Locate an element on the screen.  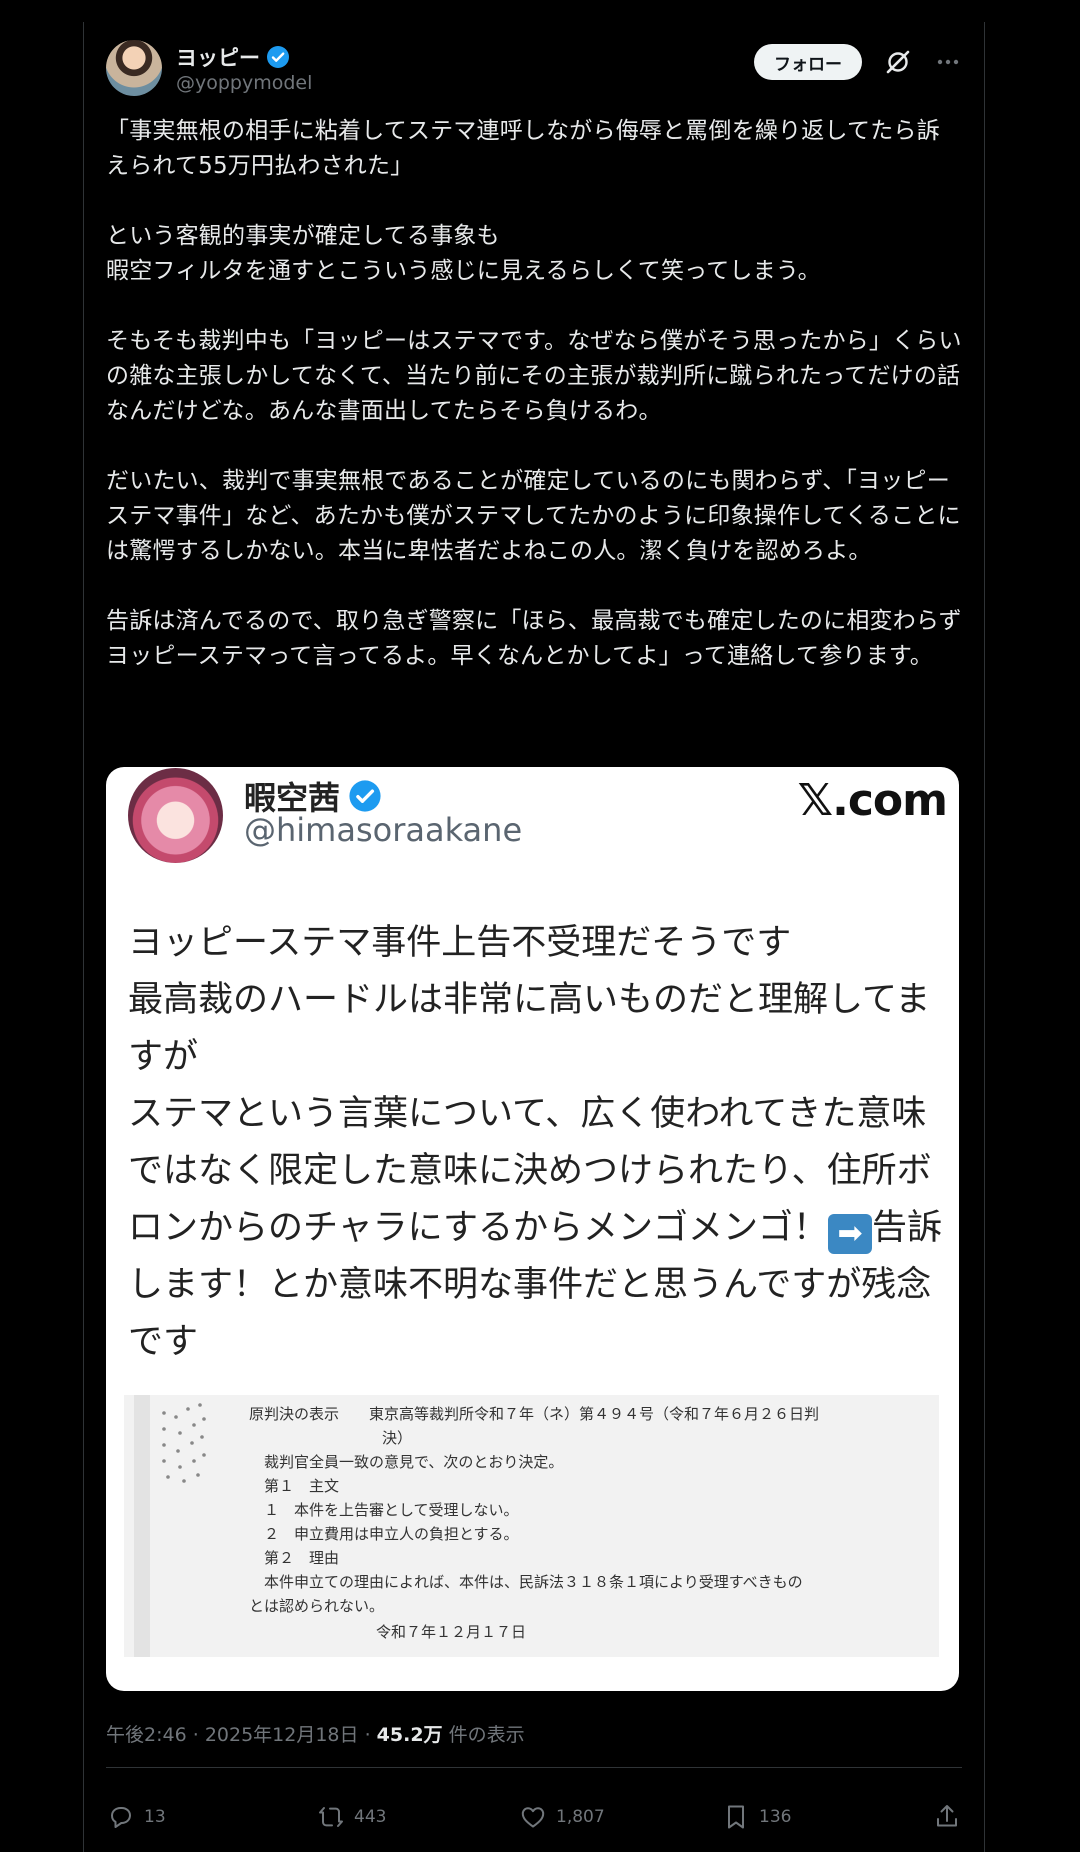
author-handle: @yoppymodel is located at coordinates (244, 83).